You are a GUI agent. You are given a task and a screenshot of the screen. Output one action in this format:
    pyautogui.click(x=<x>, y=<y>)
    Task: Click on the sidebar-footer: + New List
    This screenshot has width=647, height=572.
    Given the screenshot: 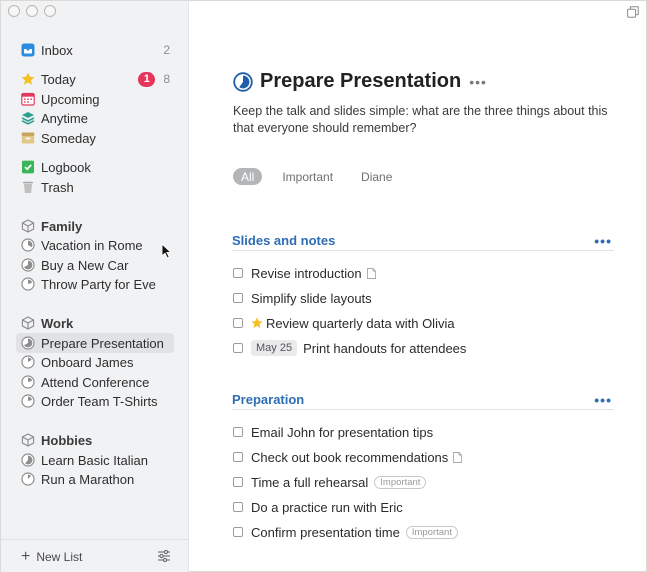 What is the action you would take?
    pyautogui.click(x=95, y=555)
    